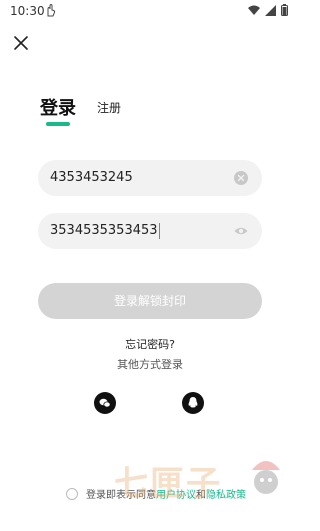  I want to click on tab-login-indicator, so click(58, 124).